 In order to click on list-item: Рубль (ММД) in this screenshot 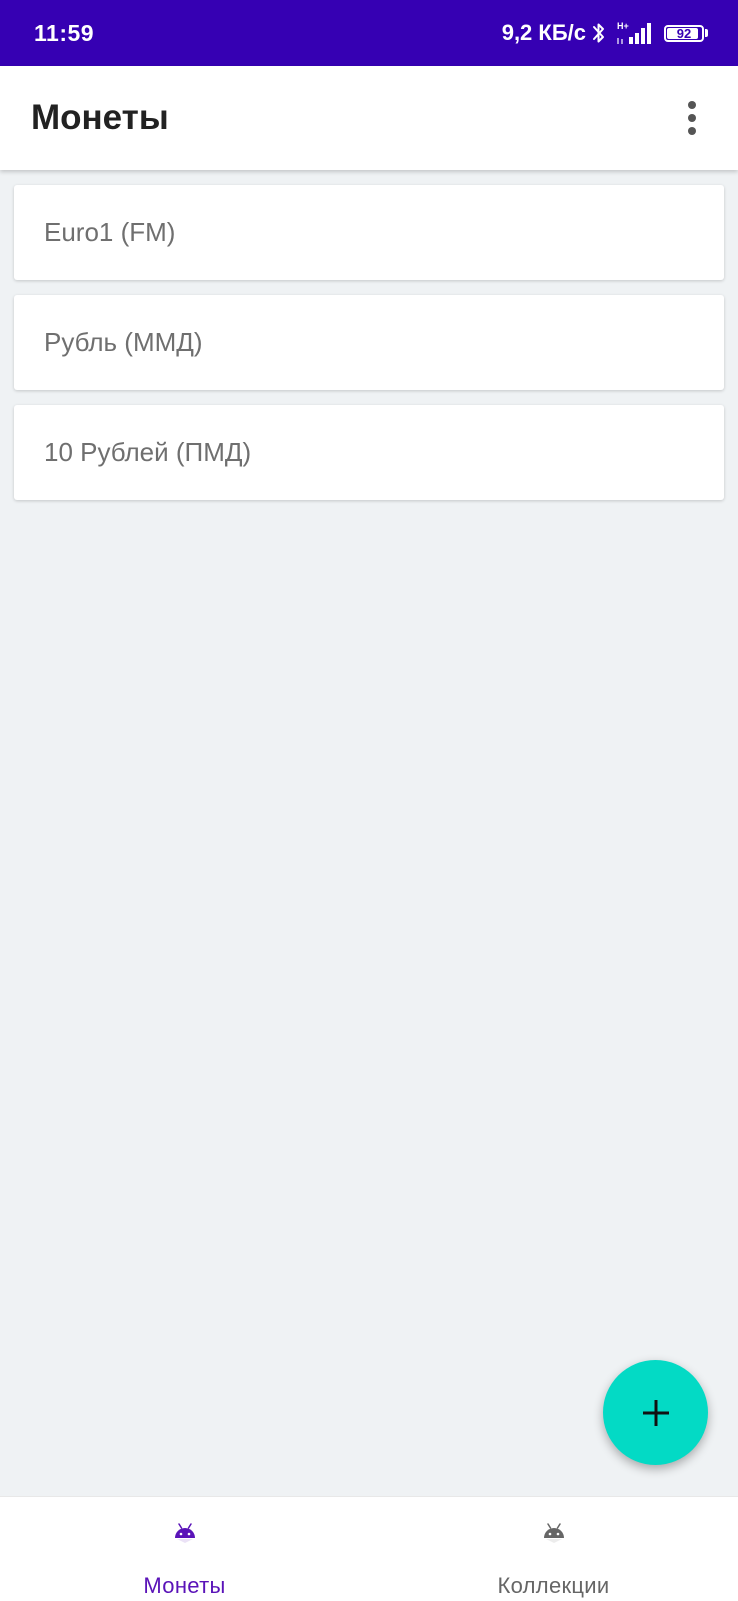, I will do `click(369, 342)`.